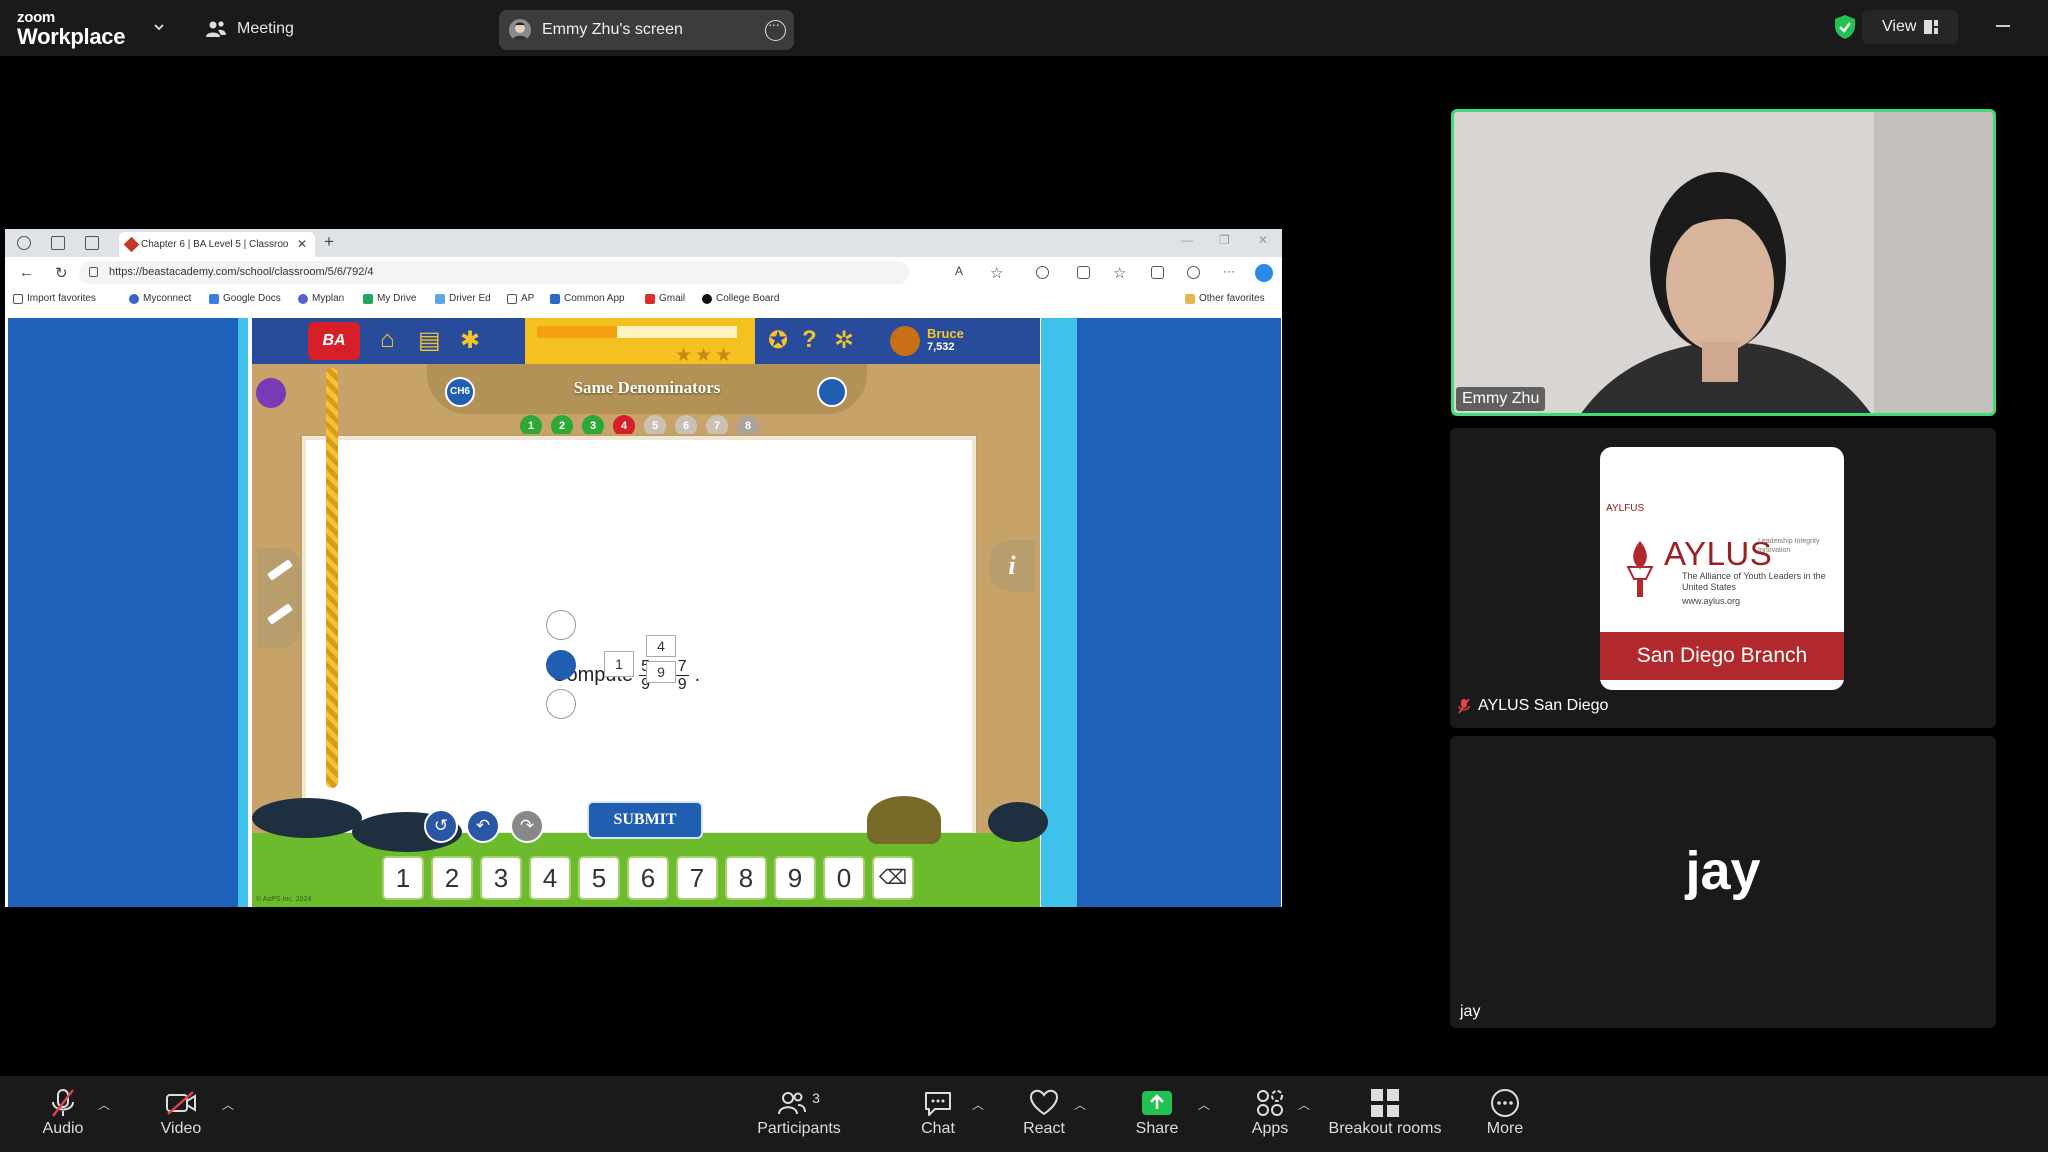  I want to click on key-7: 7, so click(697, 878).